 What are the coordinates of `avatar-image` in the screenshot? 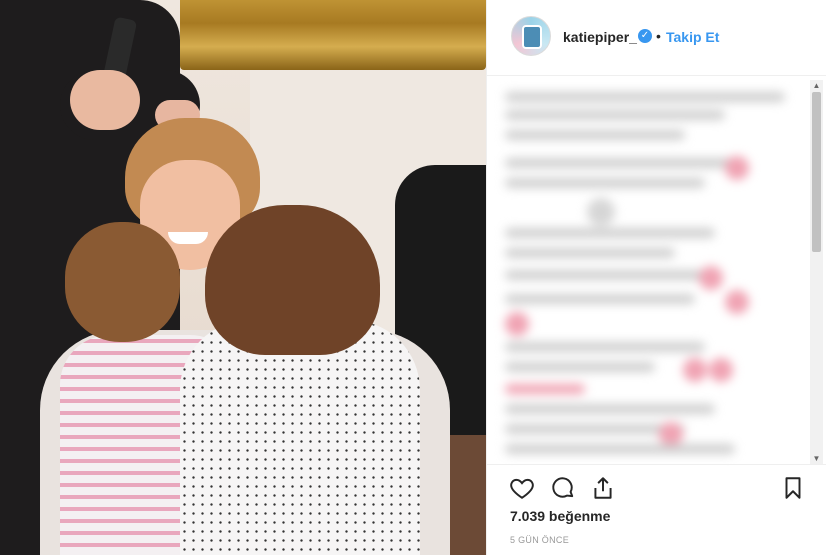 It's located at (532, 37).